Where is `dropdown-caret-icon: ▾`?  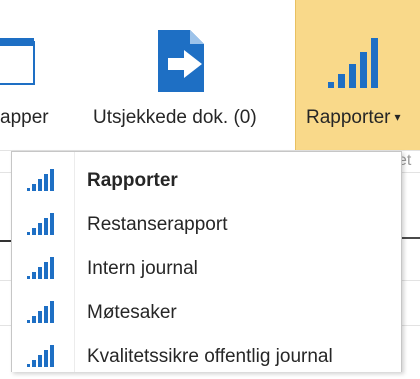
dropdown-caret-icon: ▾ is located at coordinates (397, 117).